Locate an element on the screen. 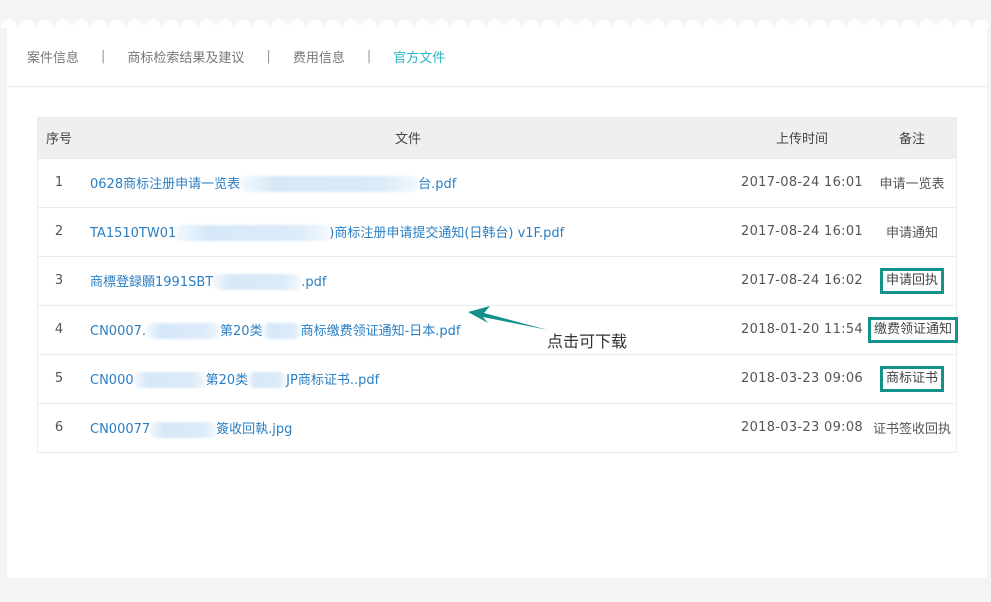 The height and width of the screenshot is (602, 991). file-download-link: TA1510TW01 )商标注册申请提交通知(日韩台) v1F.pdf is located at coordinates (327, 233).